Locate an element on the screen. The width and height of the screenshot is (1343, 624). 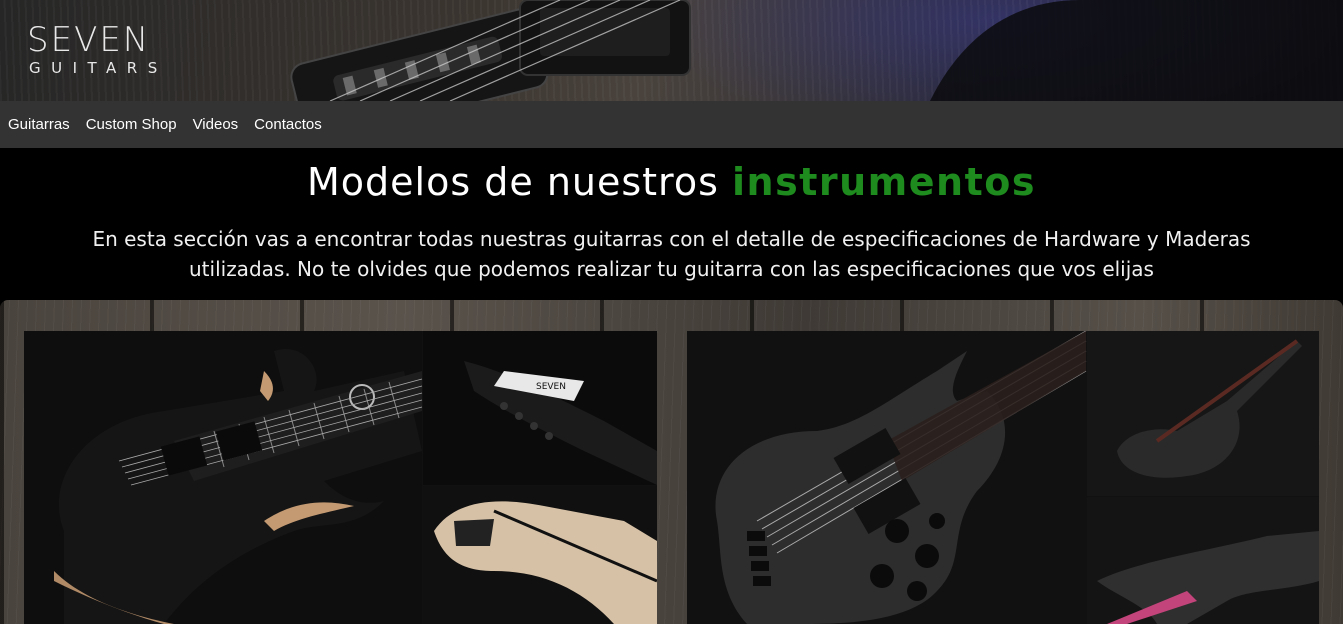
nav-item-contactos: Contactos is located at coordinates (288, 124).